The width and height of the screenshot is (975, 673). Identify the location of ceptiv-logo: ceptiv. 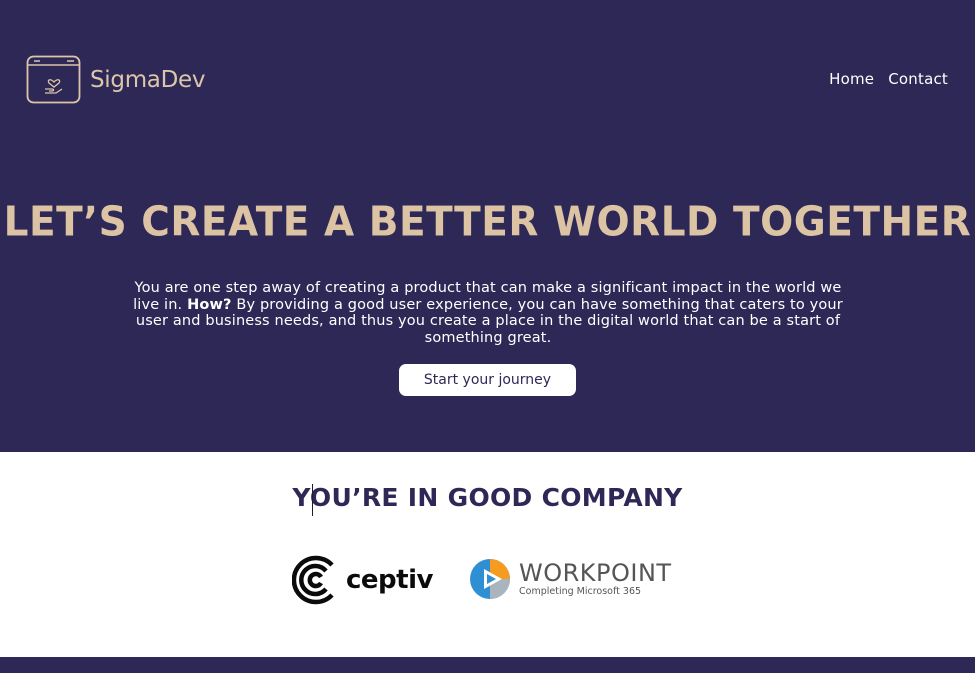
(362, 580).